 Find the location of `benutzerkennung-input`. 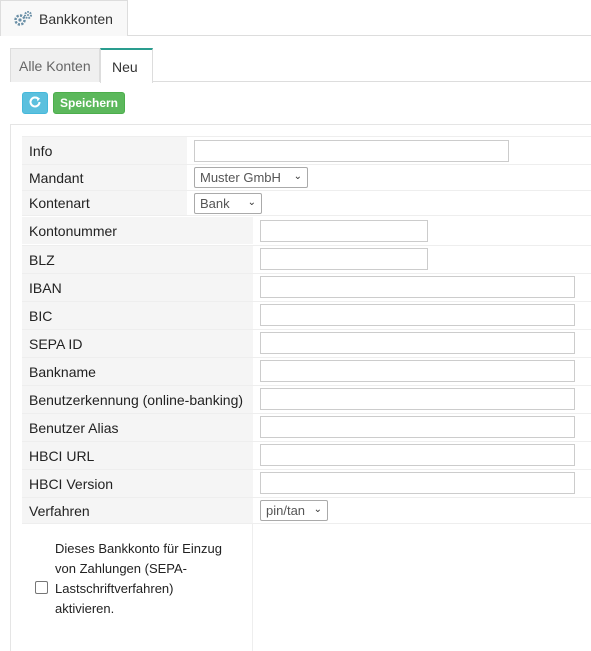

benutzerkennung-input is located at coordinates (417, 399).